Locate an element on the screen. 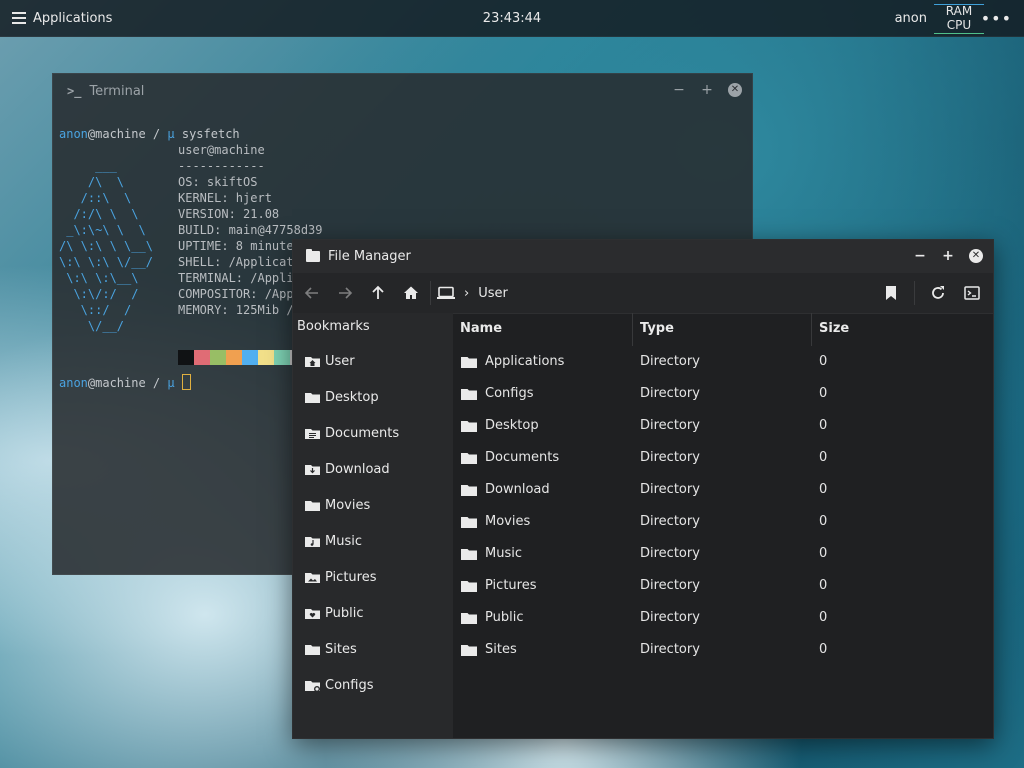  more-options-icon: ••• is located at coordinates (996, 18).